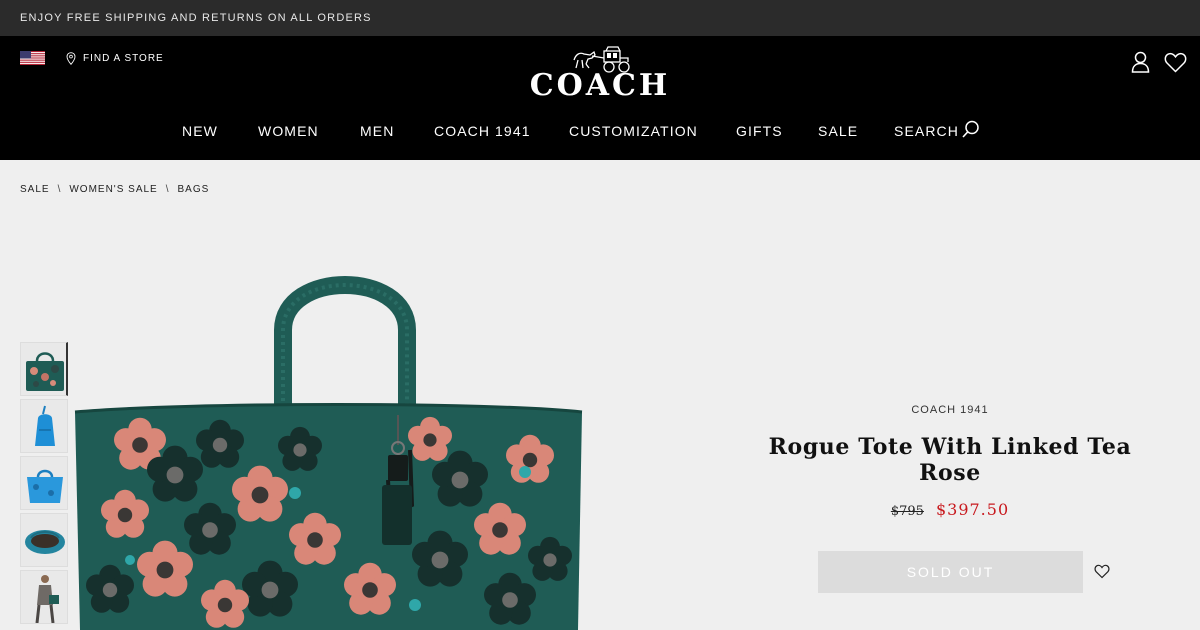 The width and height of the screenshot is (1200, 630). Describe the element at coordinates (32, 58) in the screenshot. I see `us-flag-icon` at that location.